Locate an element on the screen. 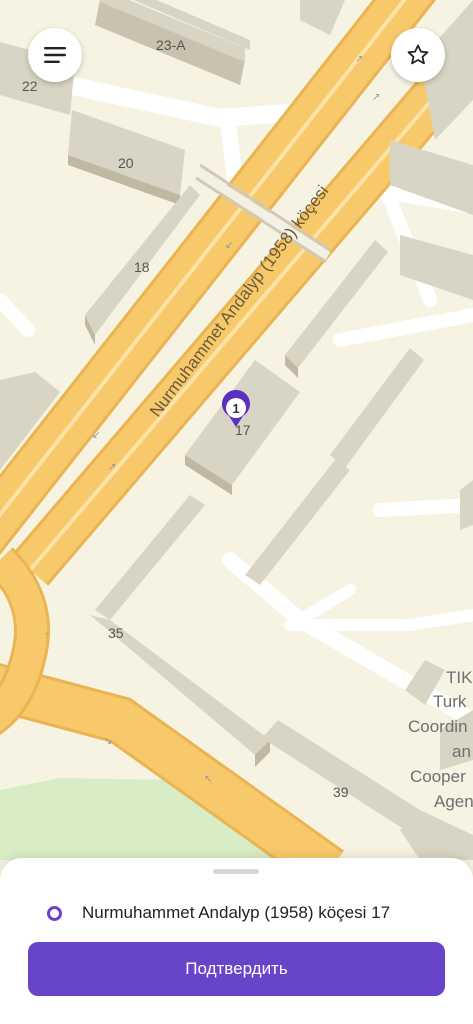  sheet-drag-handle is located at coordinates (236, 871).